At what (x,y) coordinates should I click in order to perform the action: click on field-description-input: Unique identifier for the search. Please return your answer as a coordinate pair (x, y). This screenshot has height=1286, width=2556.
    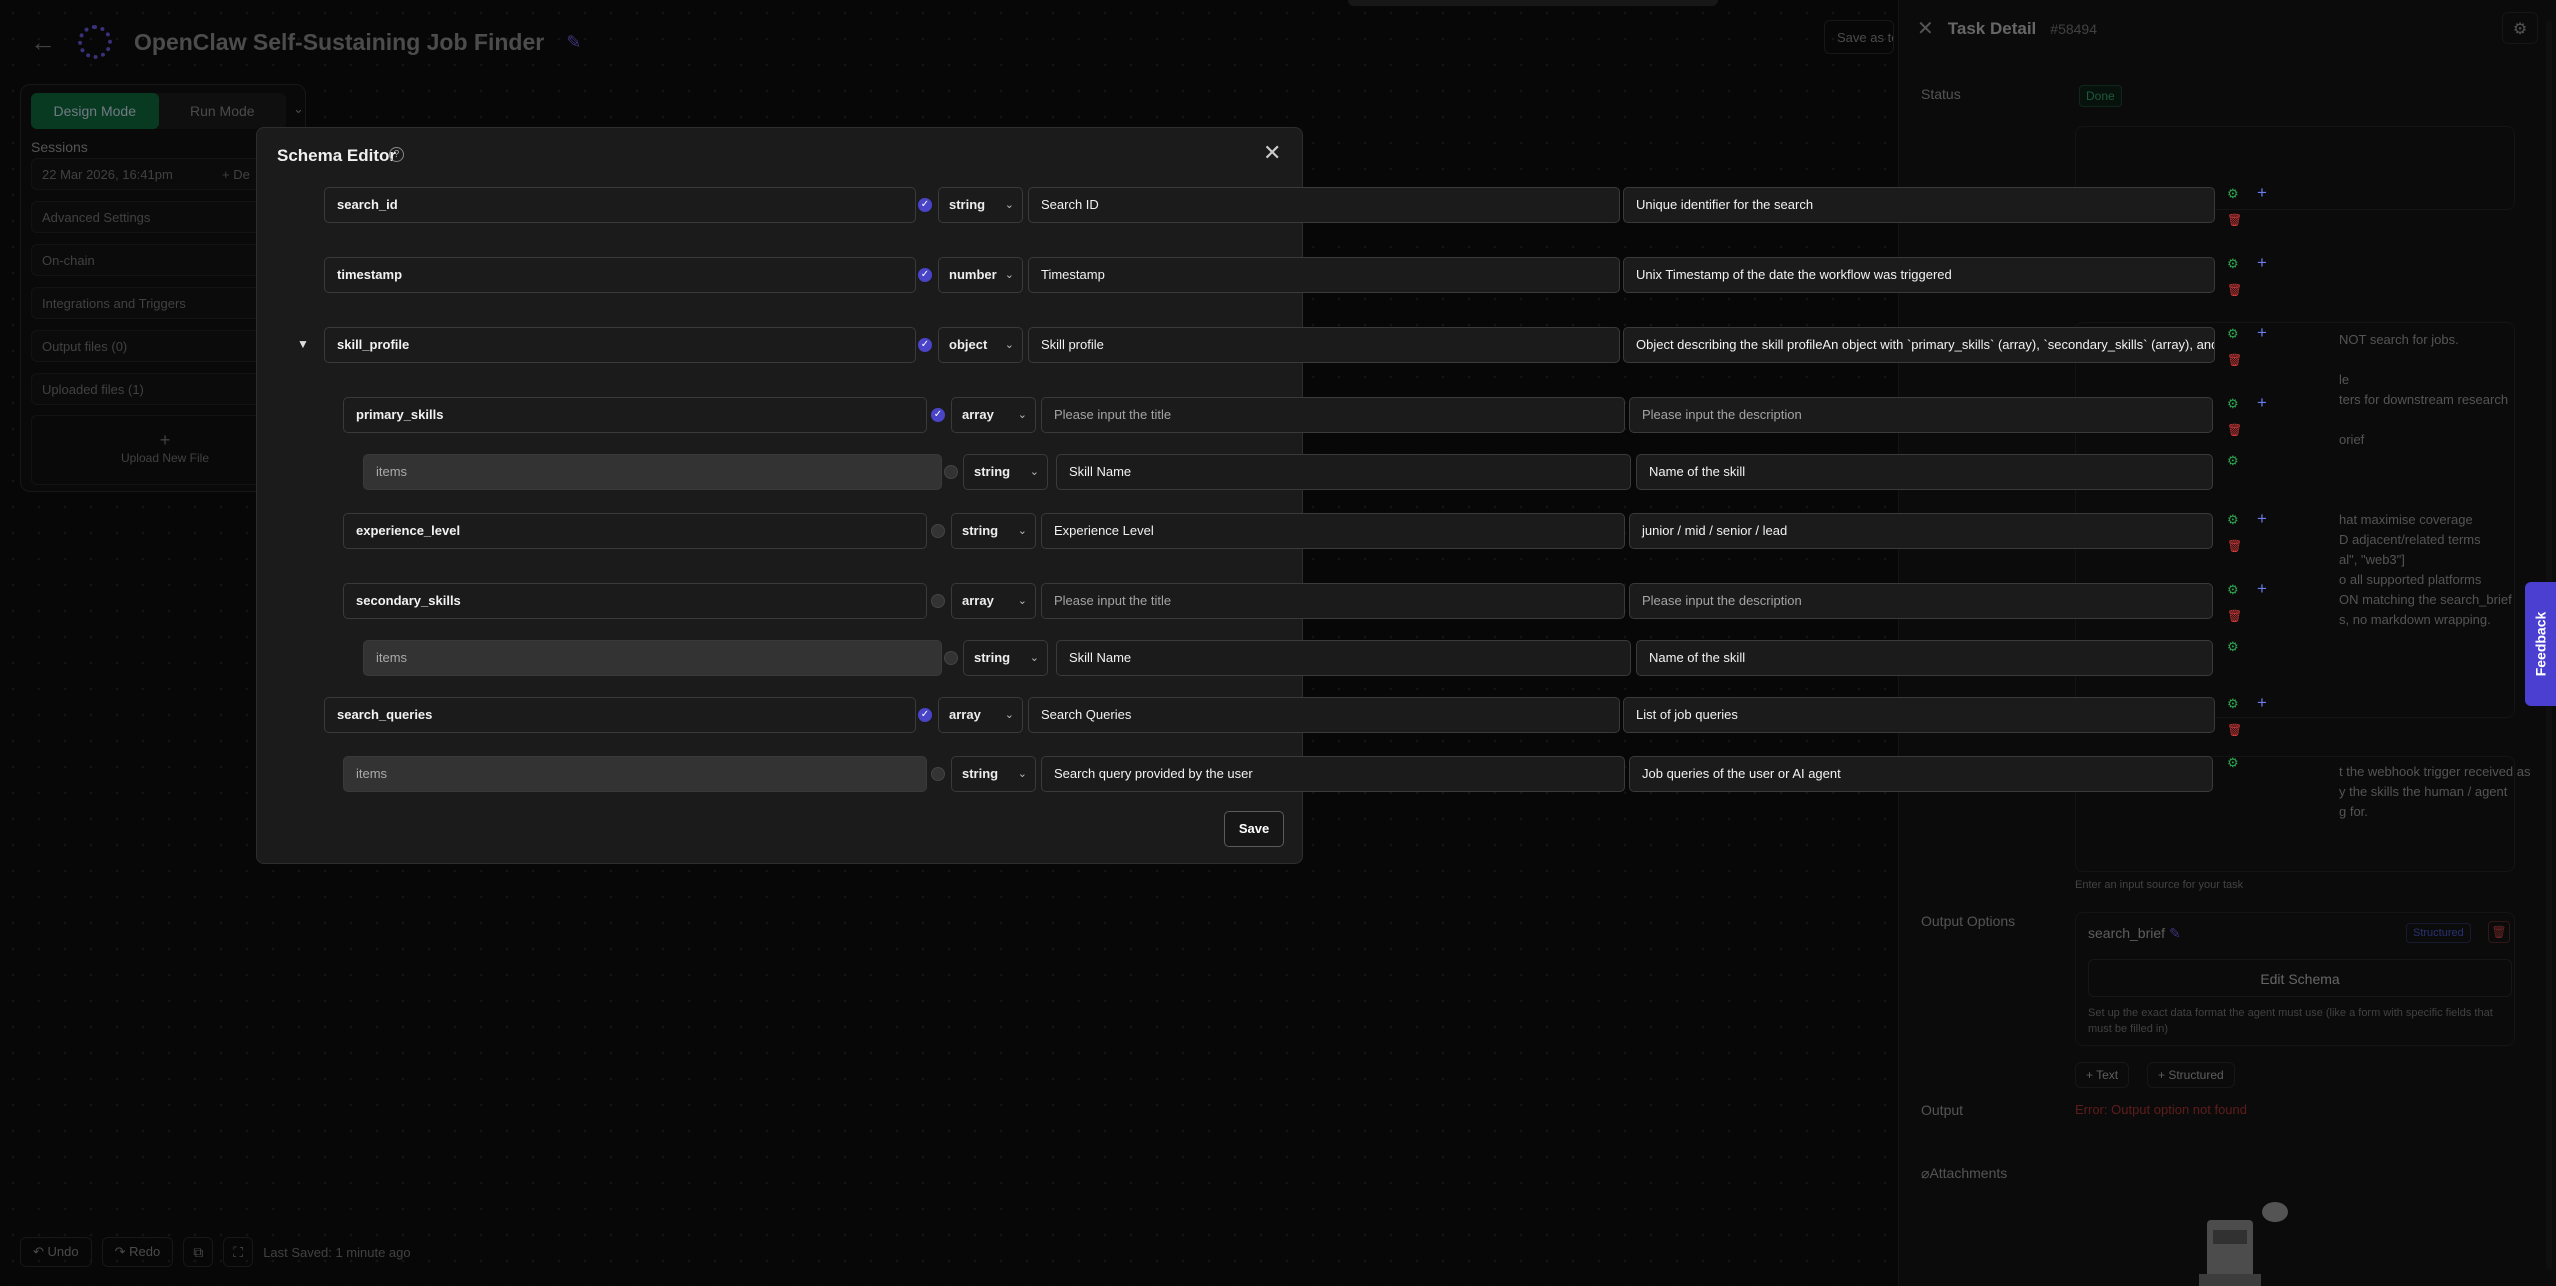
    Looking at the image, I should click on (1919, 205).